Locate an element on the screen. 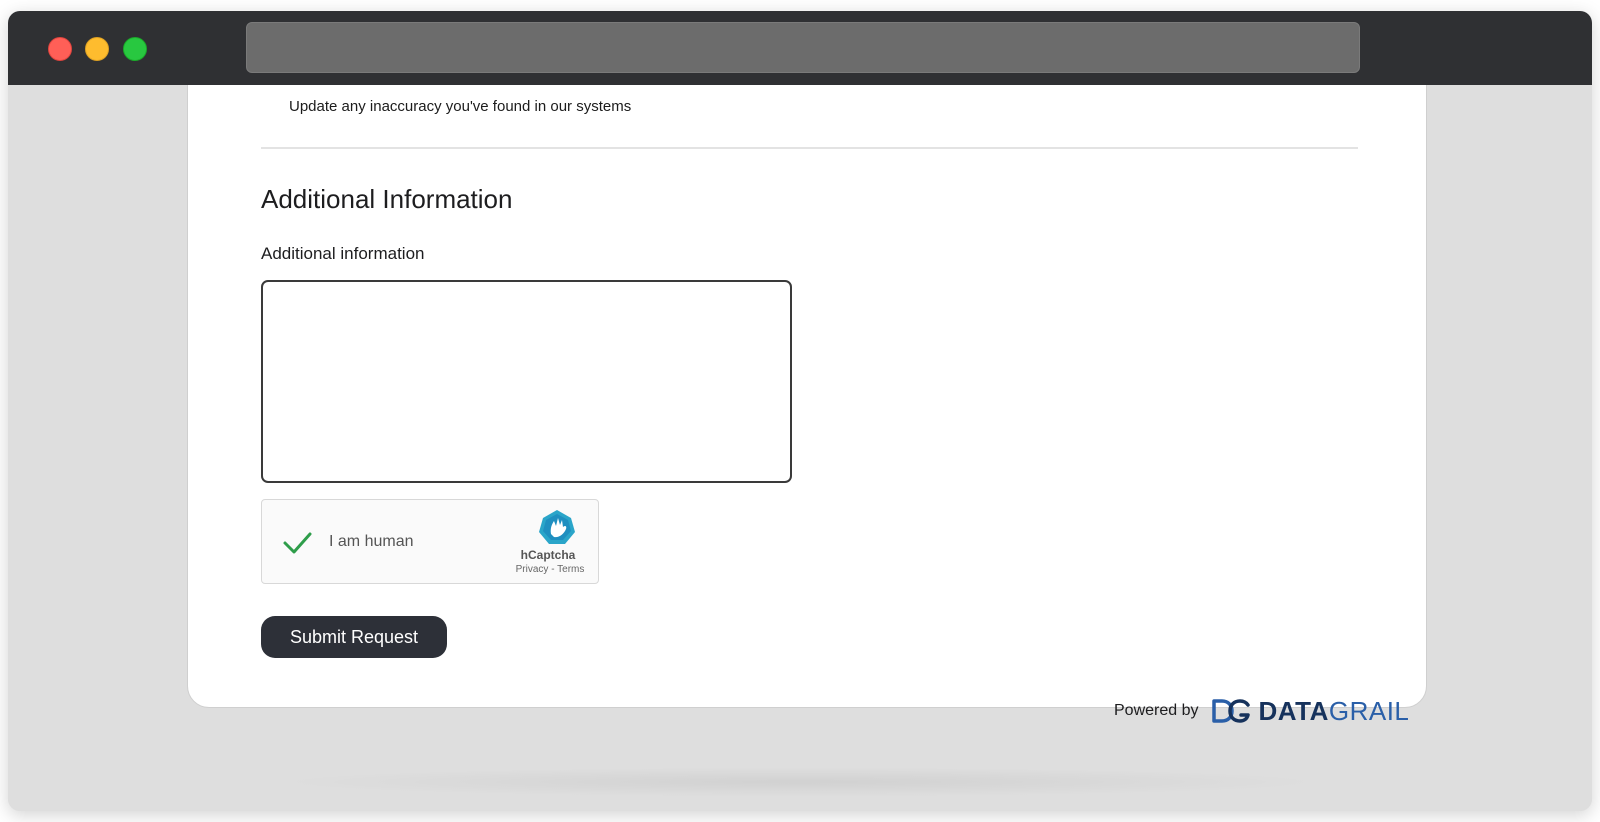 The image size is (1600, 822). hcaptcha-links: Privacy - Terms is located at coordinates (550, 569).